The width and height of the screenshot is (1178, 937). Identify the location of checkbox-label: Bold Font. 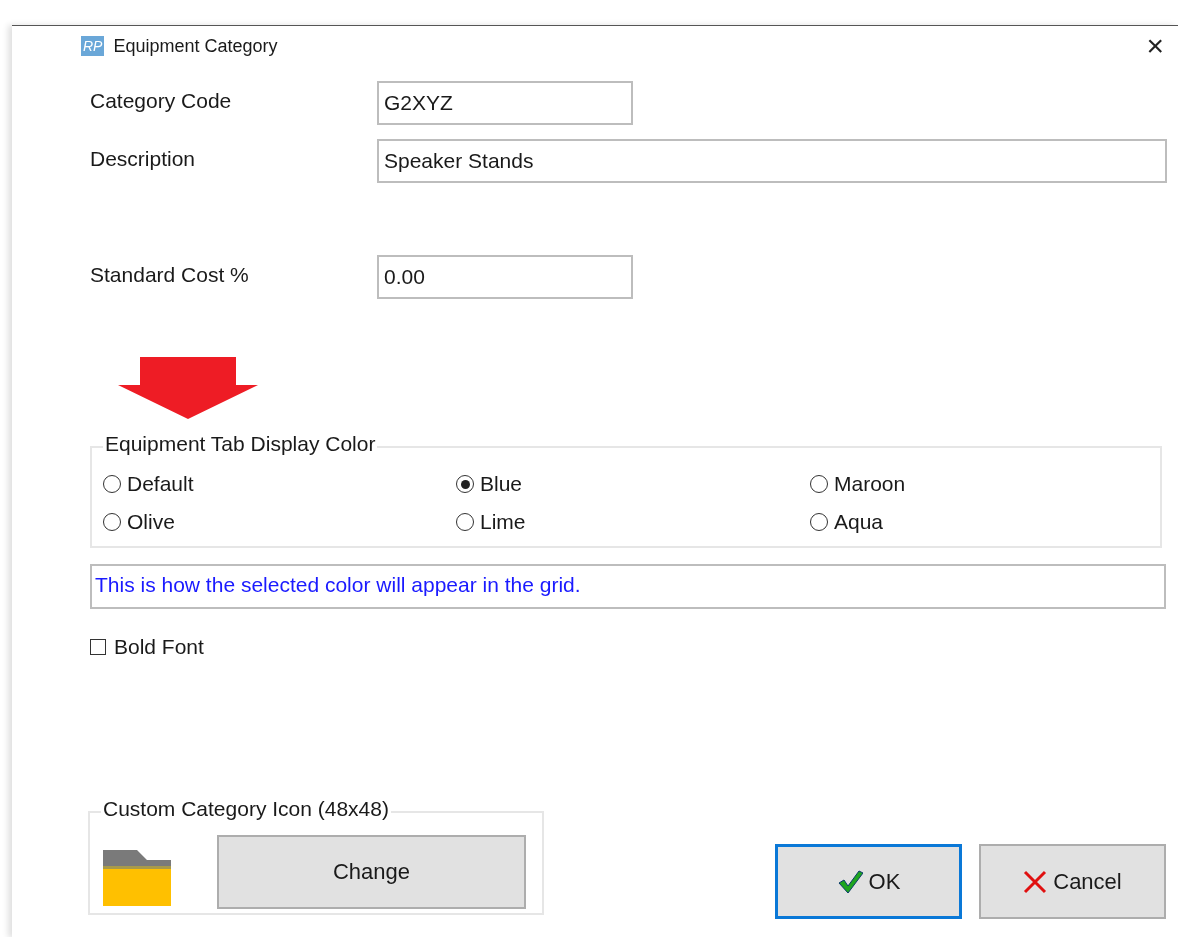
(159, 647).